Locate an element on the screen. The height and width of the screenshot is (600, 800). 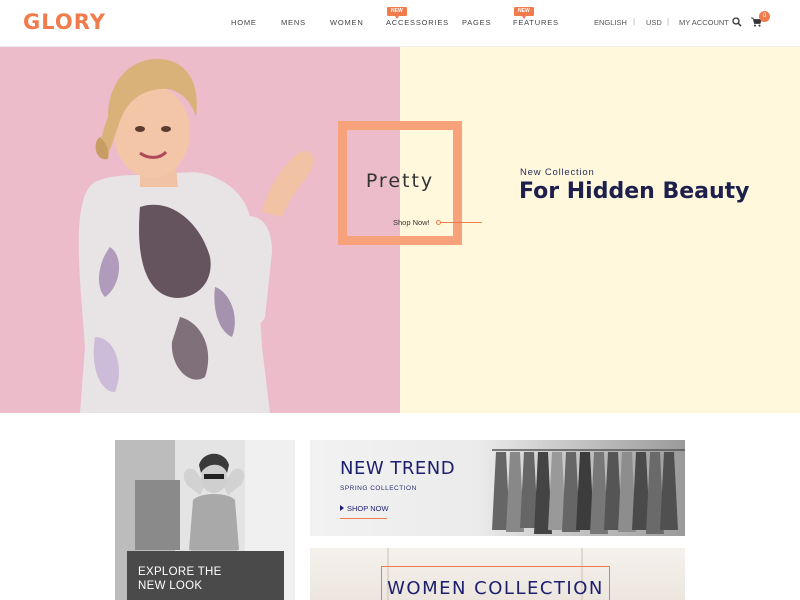
shop-now-line is located at coordinates (461, 222).